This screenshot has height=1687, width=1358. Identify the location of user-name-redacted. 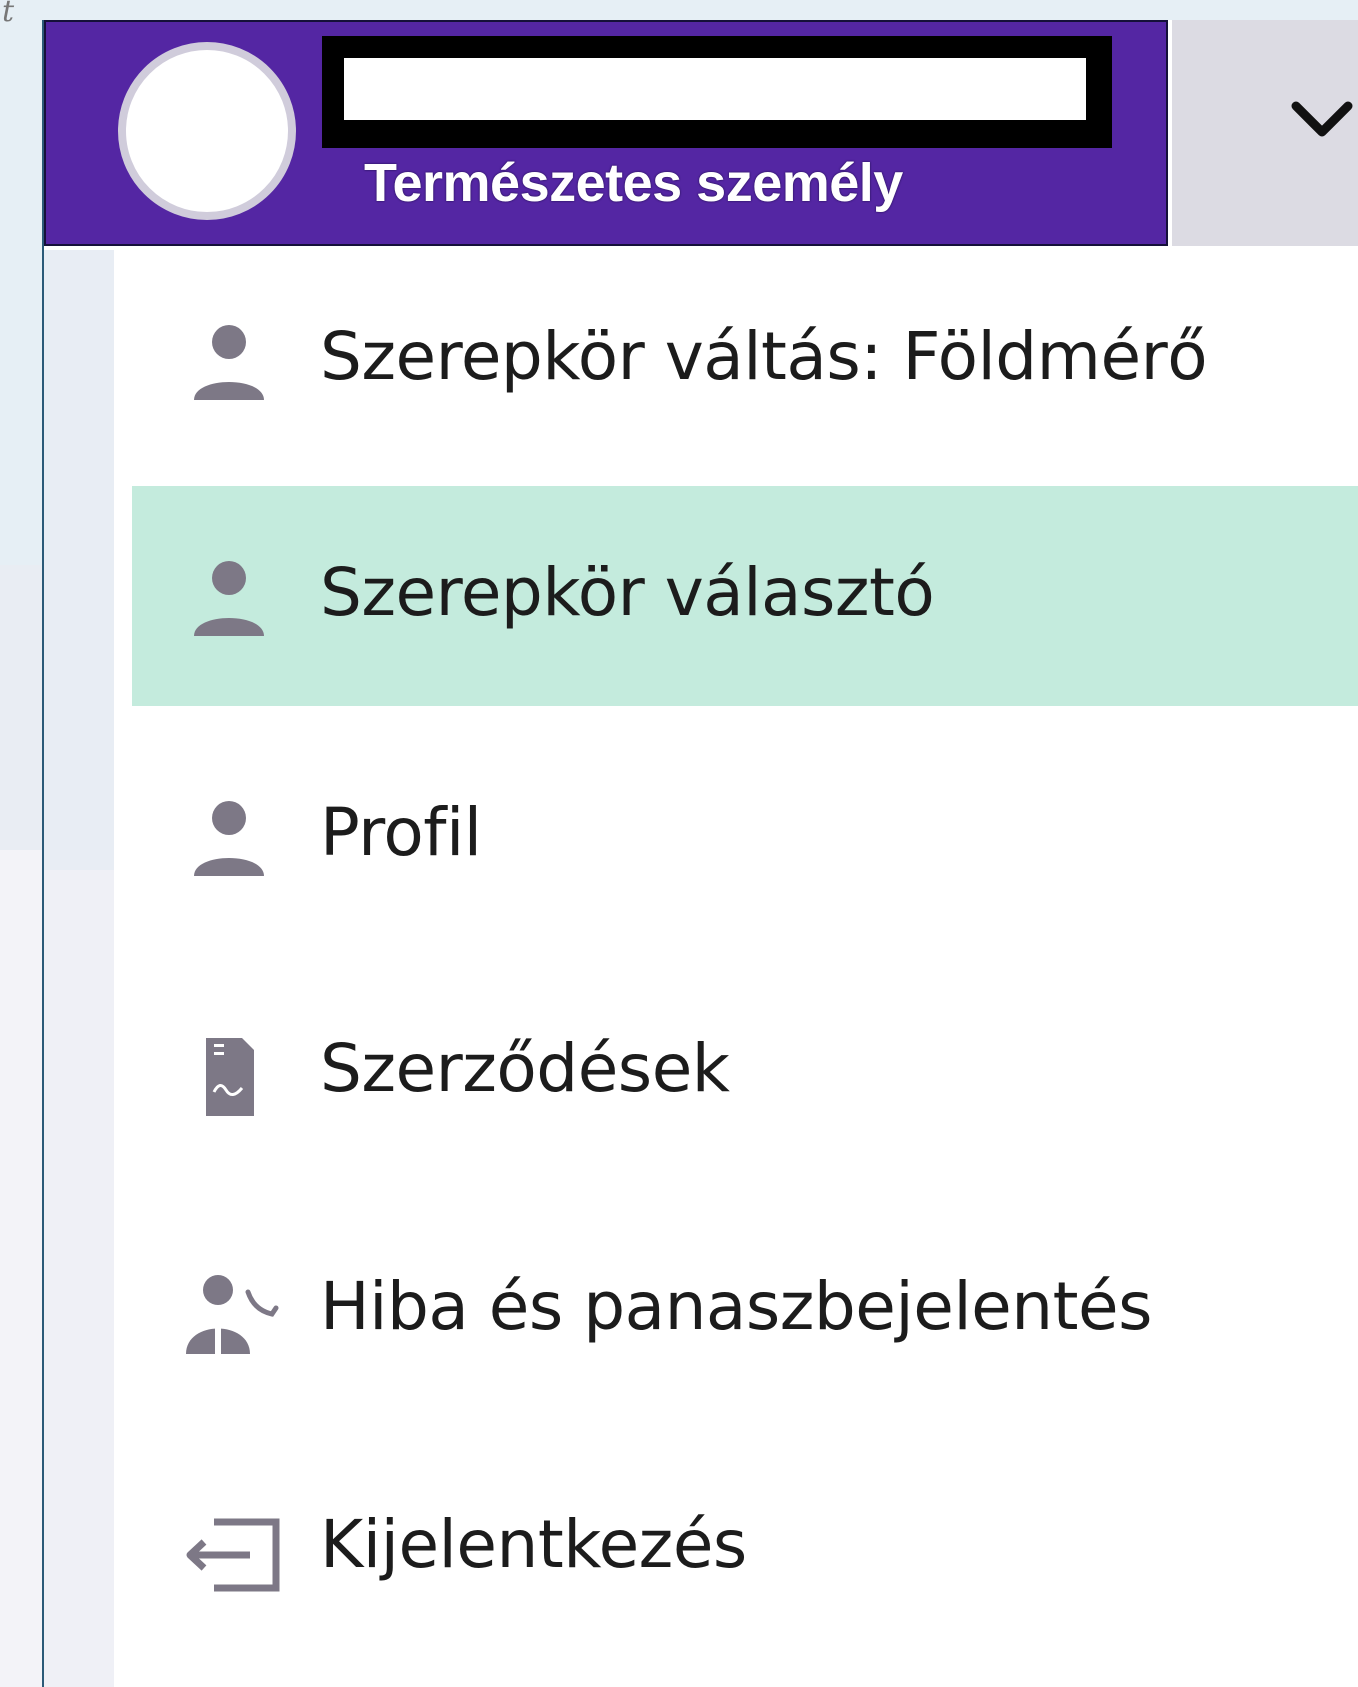
(717, 92).